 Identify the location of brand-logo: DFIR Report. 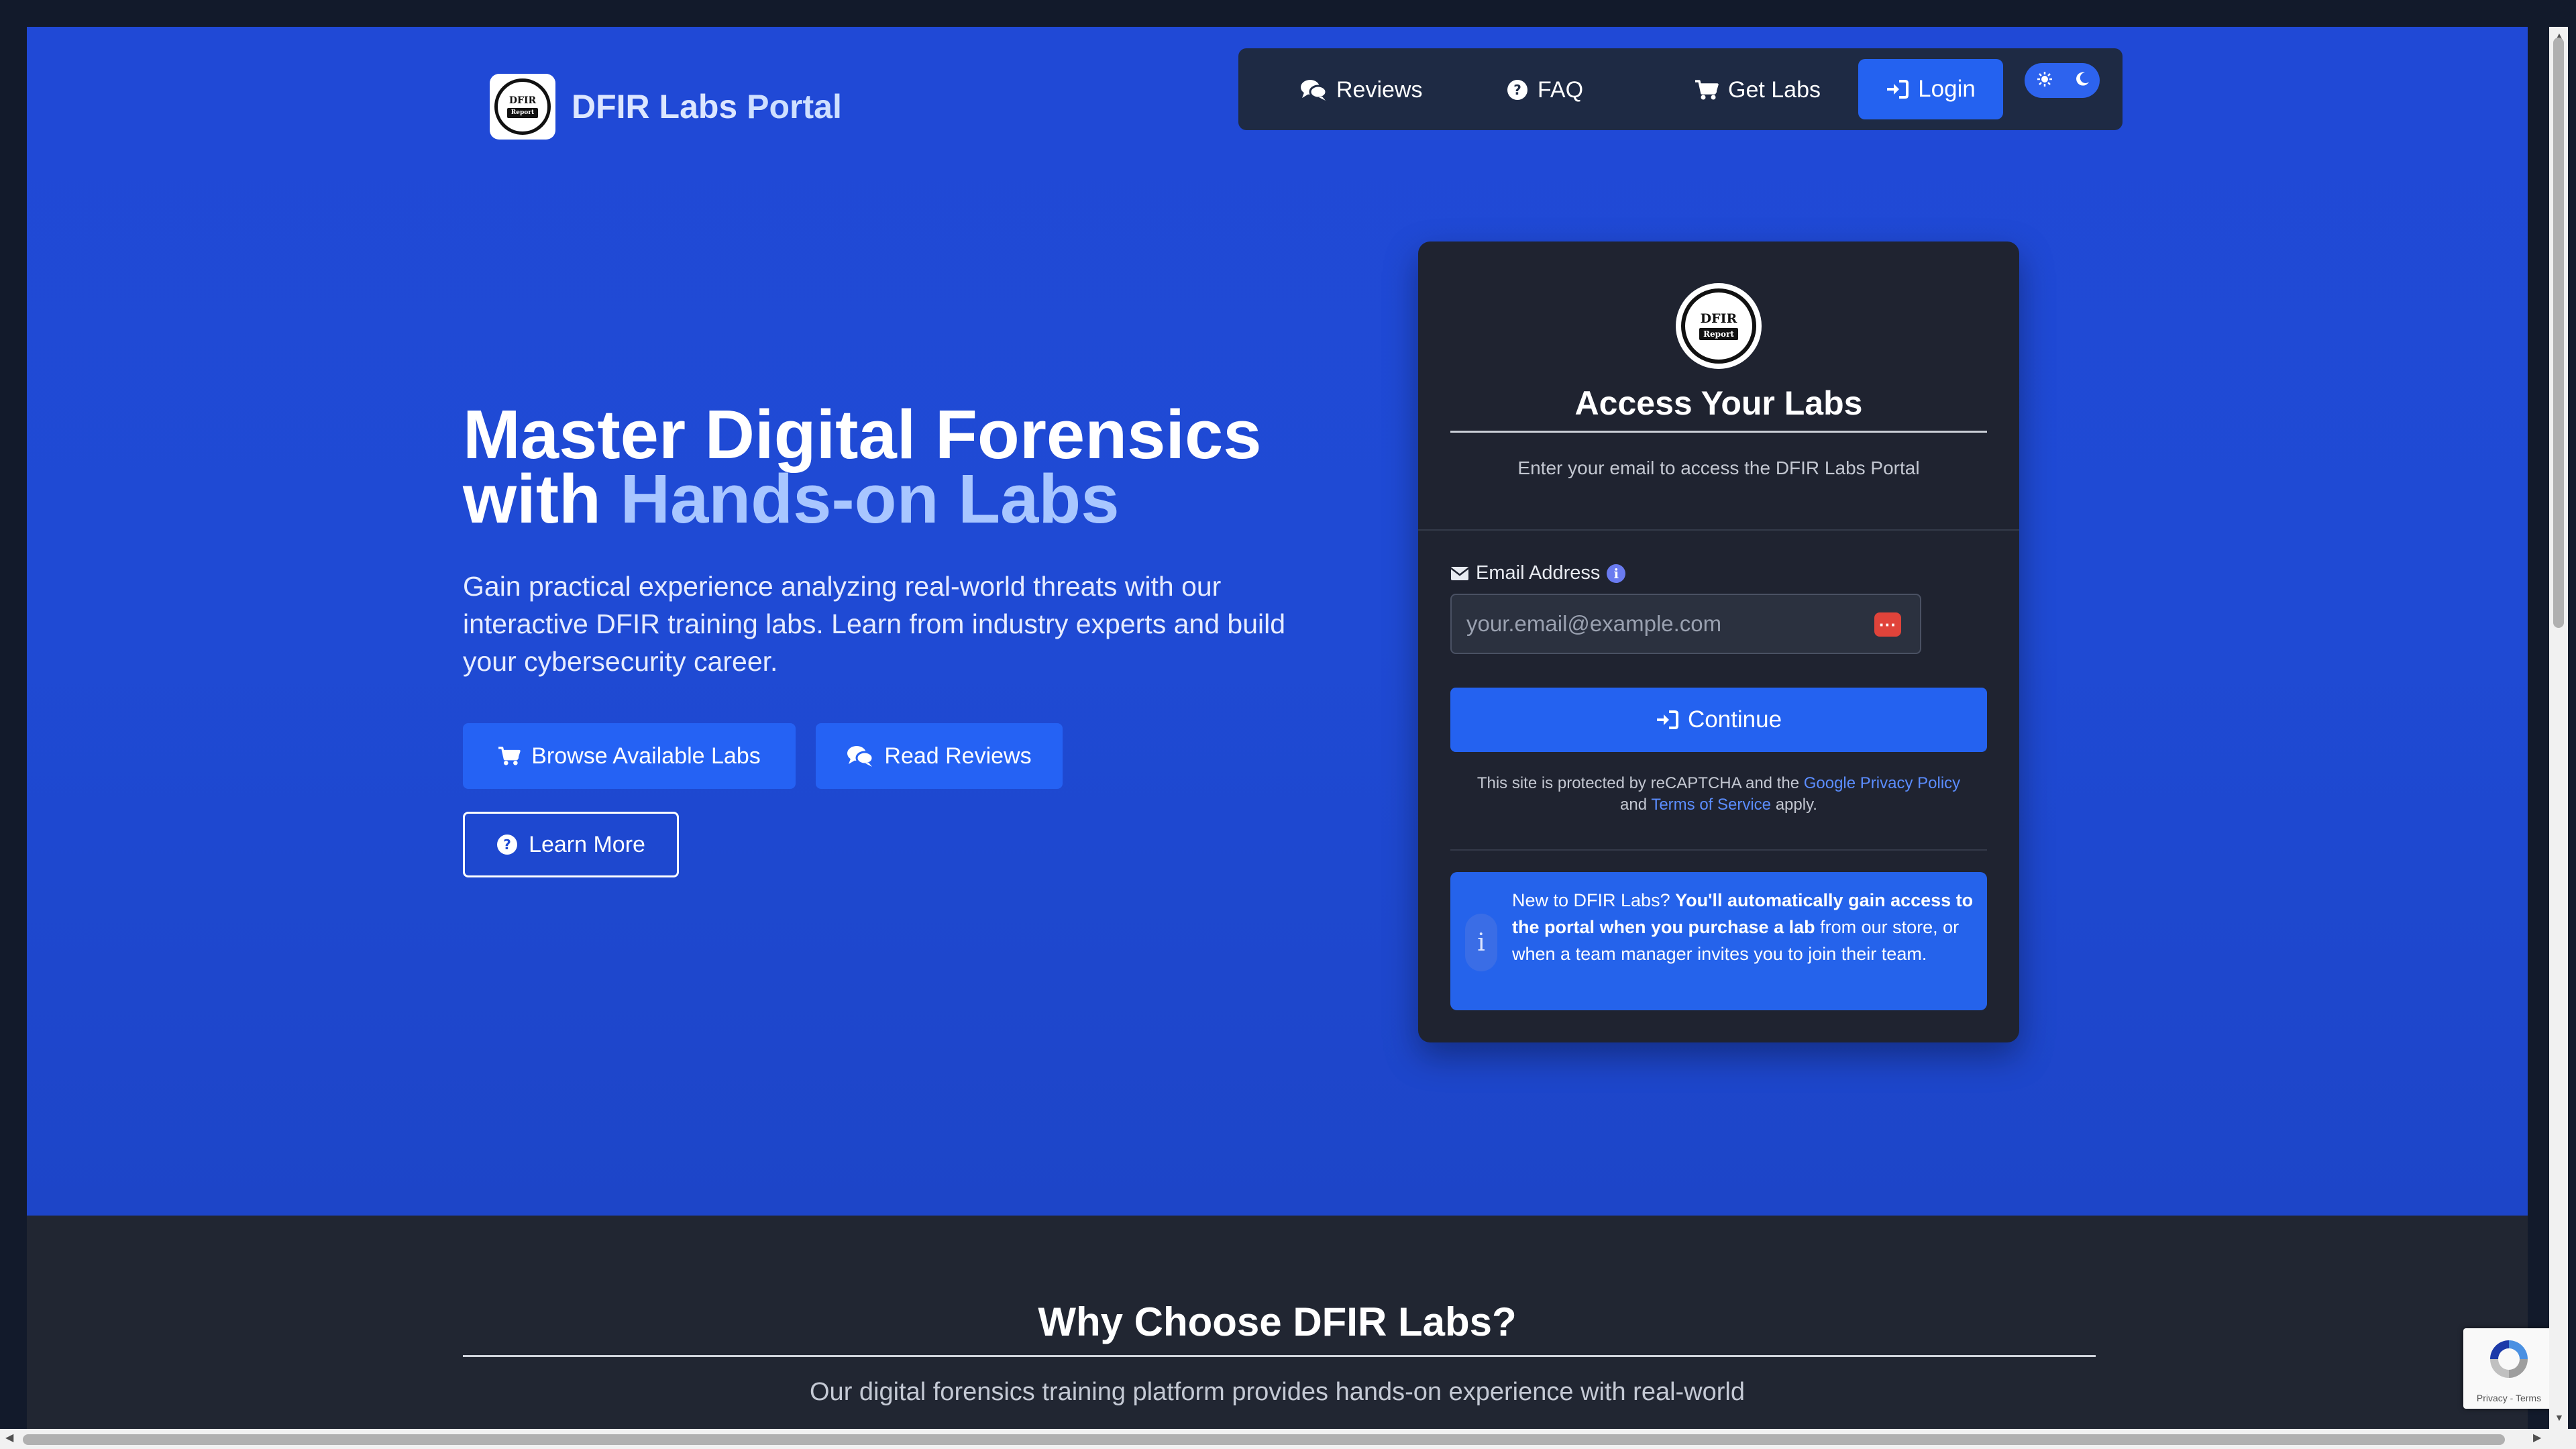
(522, 107).